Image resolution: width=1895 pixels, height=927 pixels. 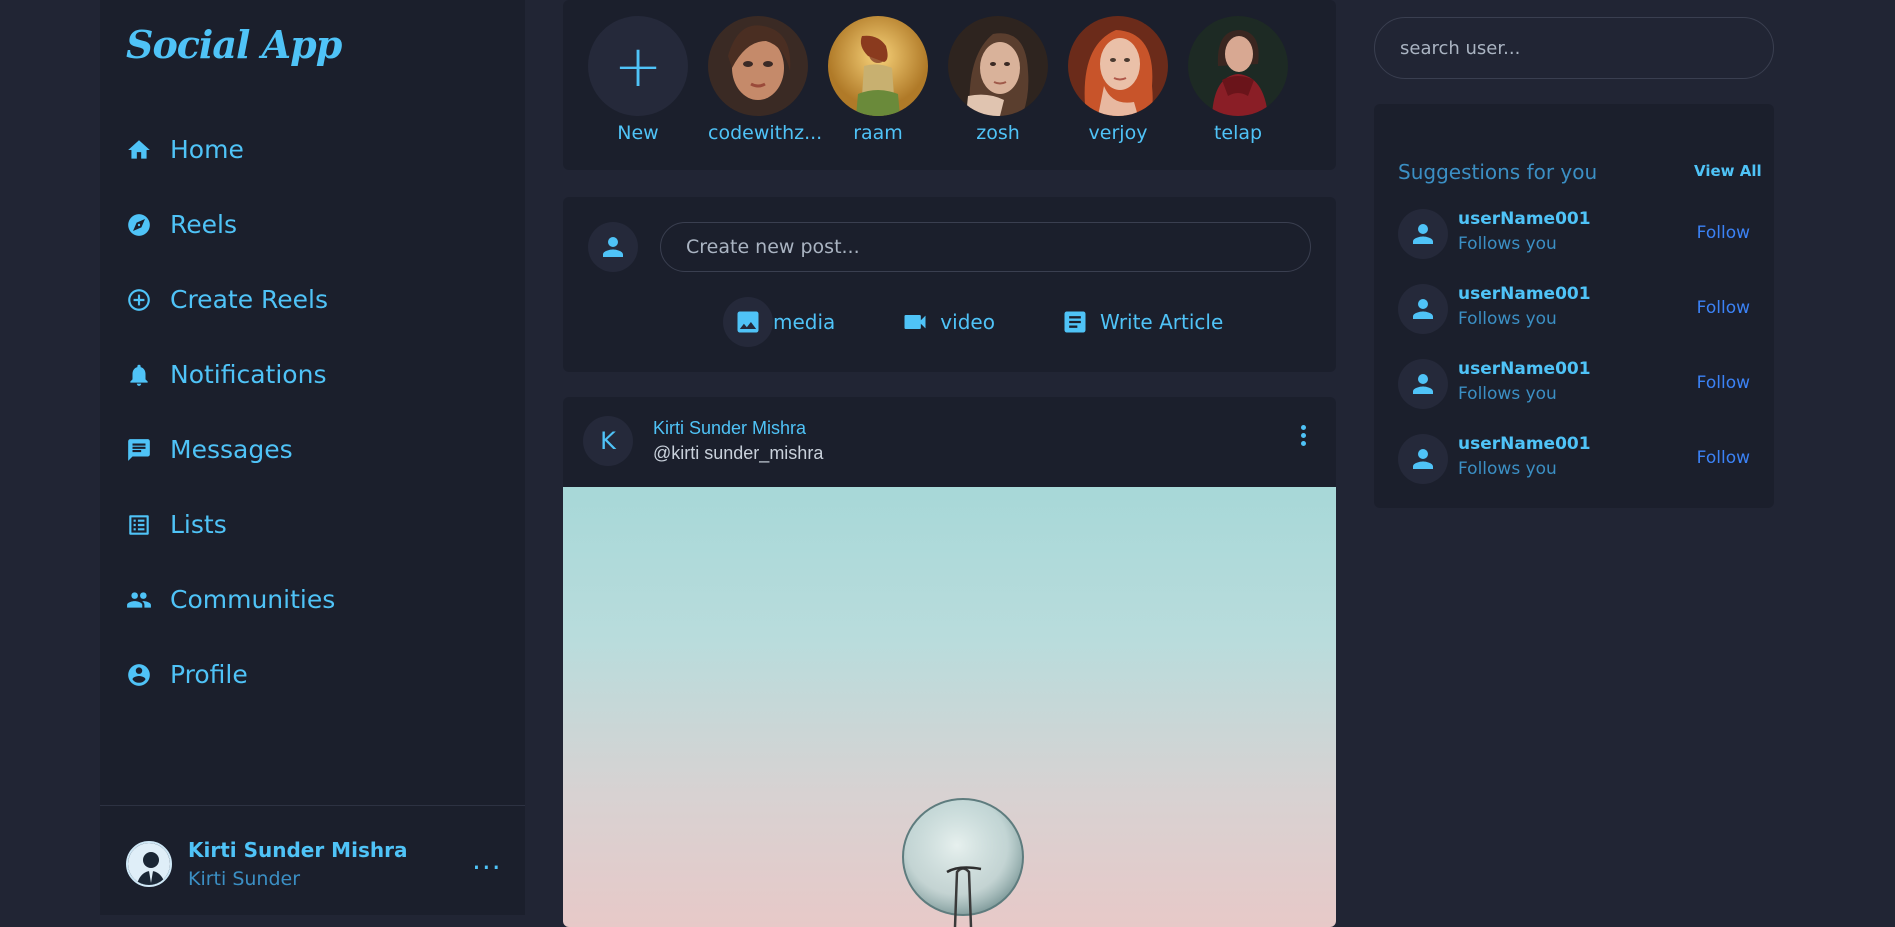 I want to click on sidebar-item-profile: Profile, so click(x=230, y=674).